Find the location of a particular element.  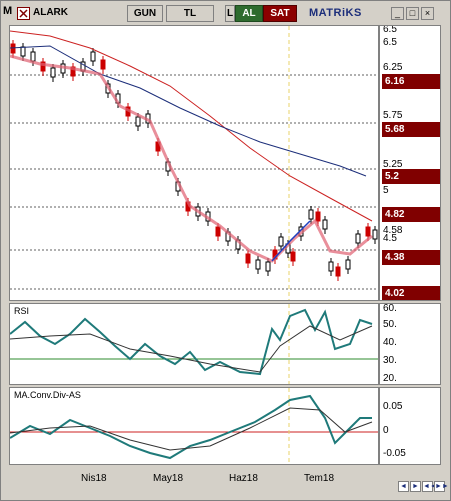

rsi-scale-label: 20. is located at coordinates (390, 378).